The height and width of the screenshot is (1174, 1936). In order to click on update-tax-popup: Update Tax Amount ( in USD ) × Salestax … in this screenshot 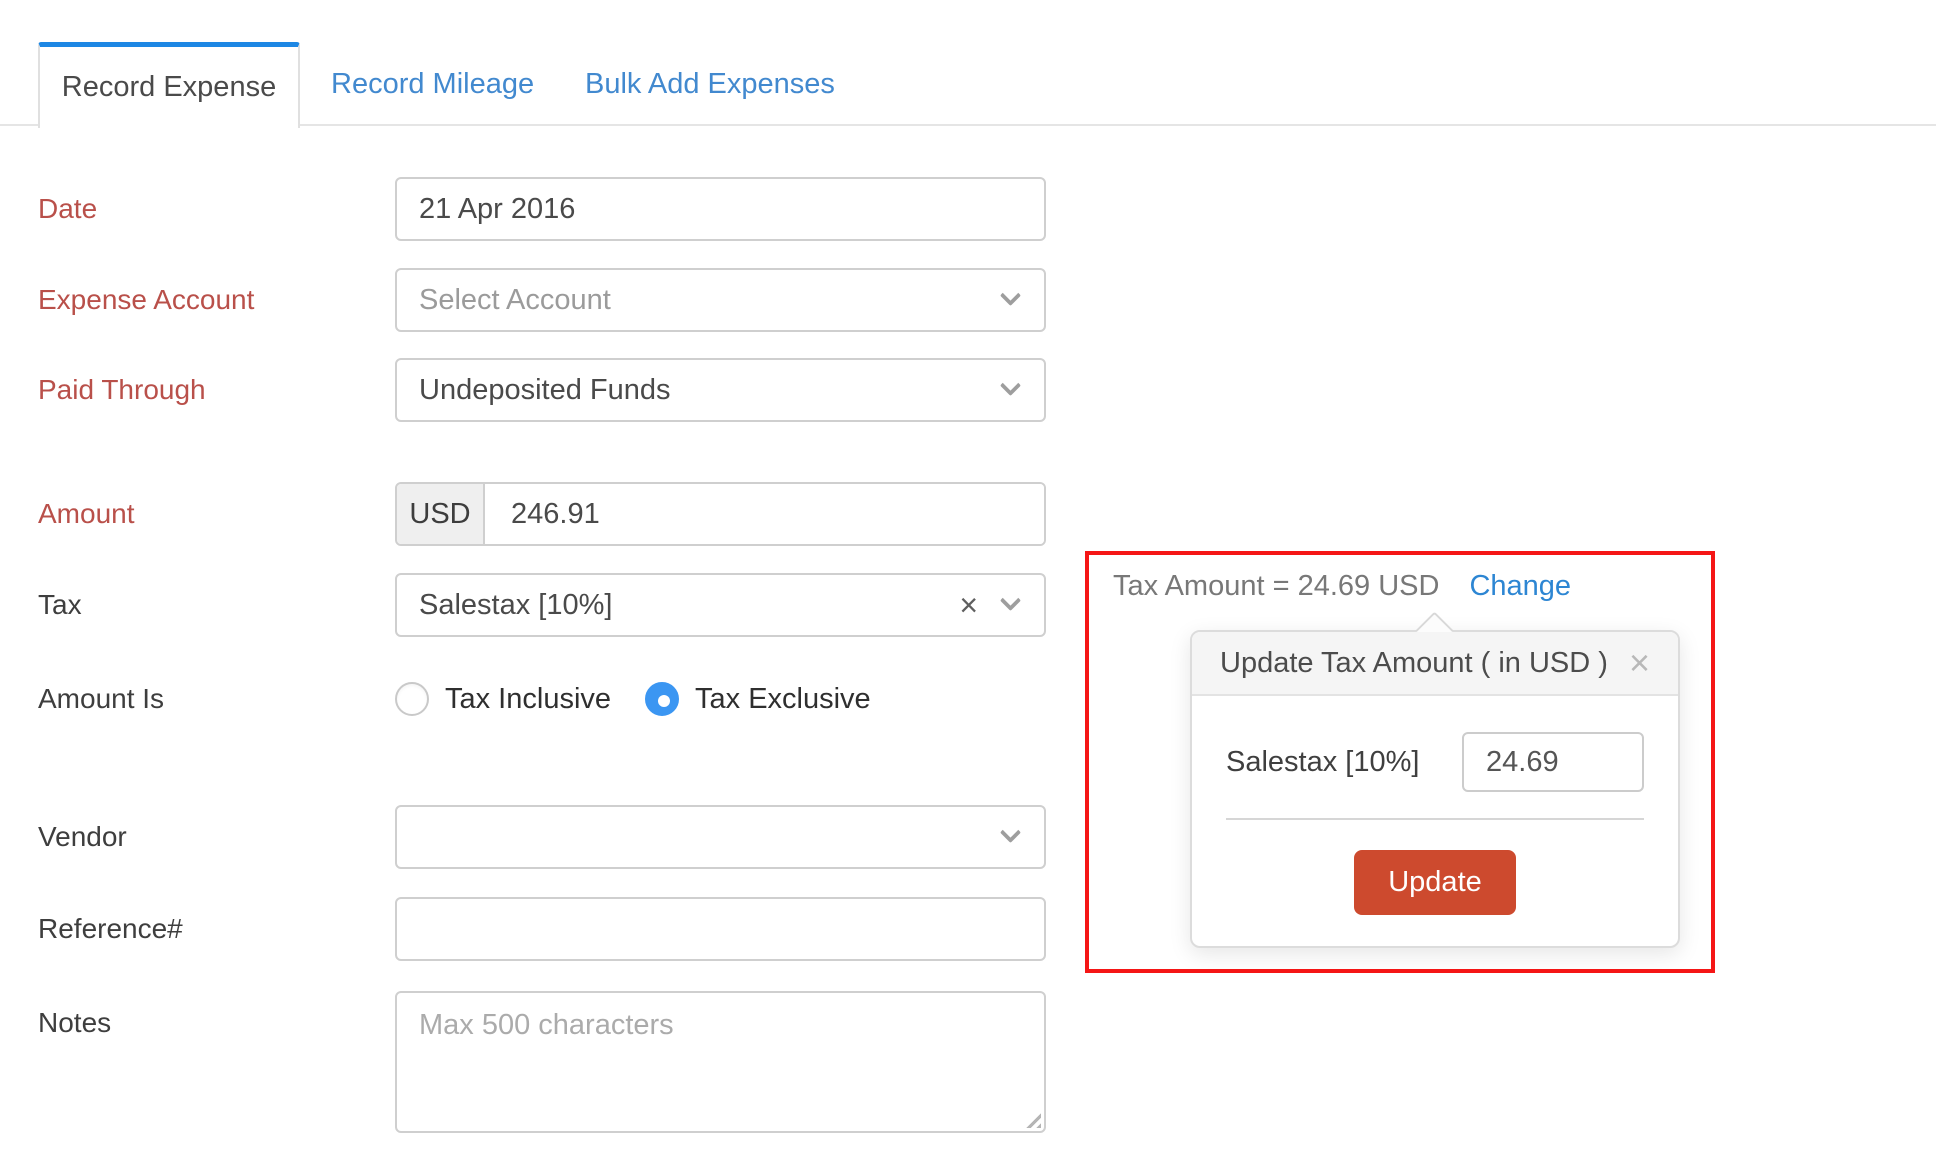, I will do `click(1435, 779)`.